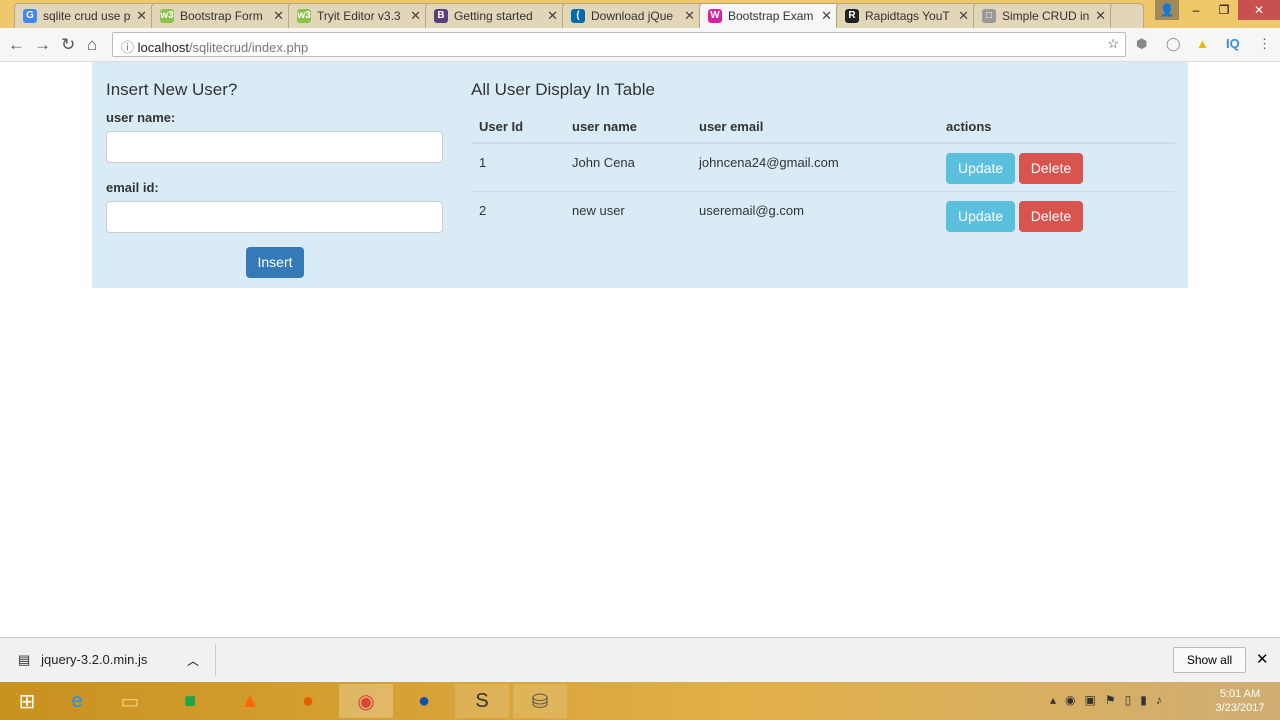  Describe the element at coordinates (68, 45) in the screenshot. I see `reload-icon: ↻` at that location.